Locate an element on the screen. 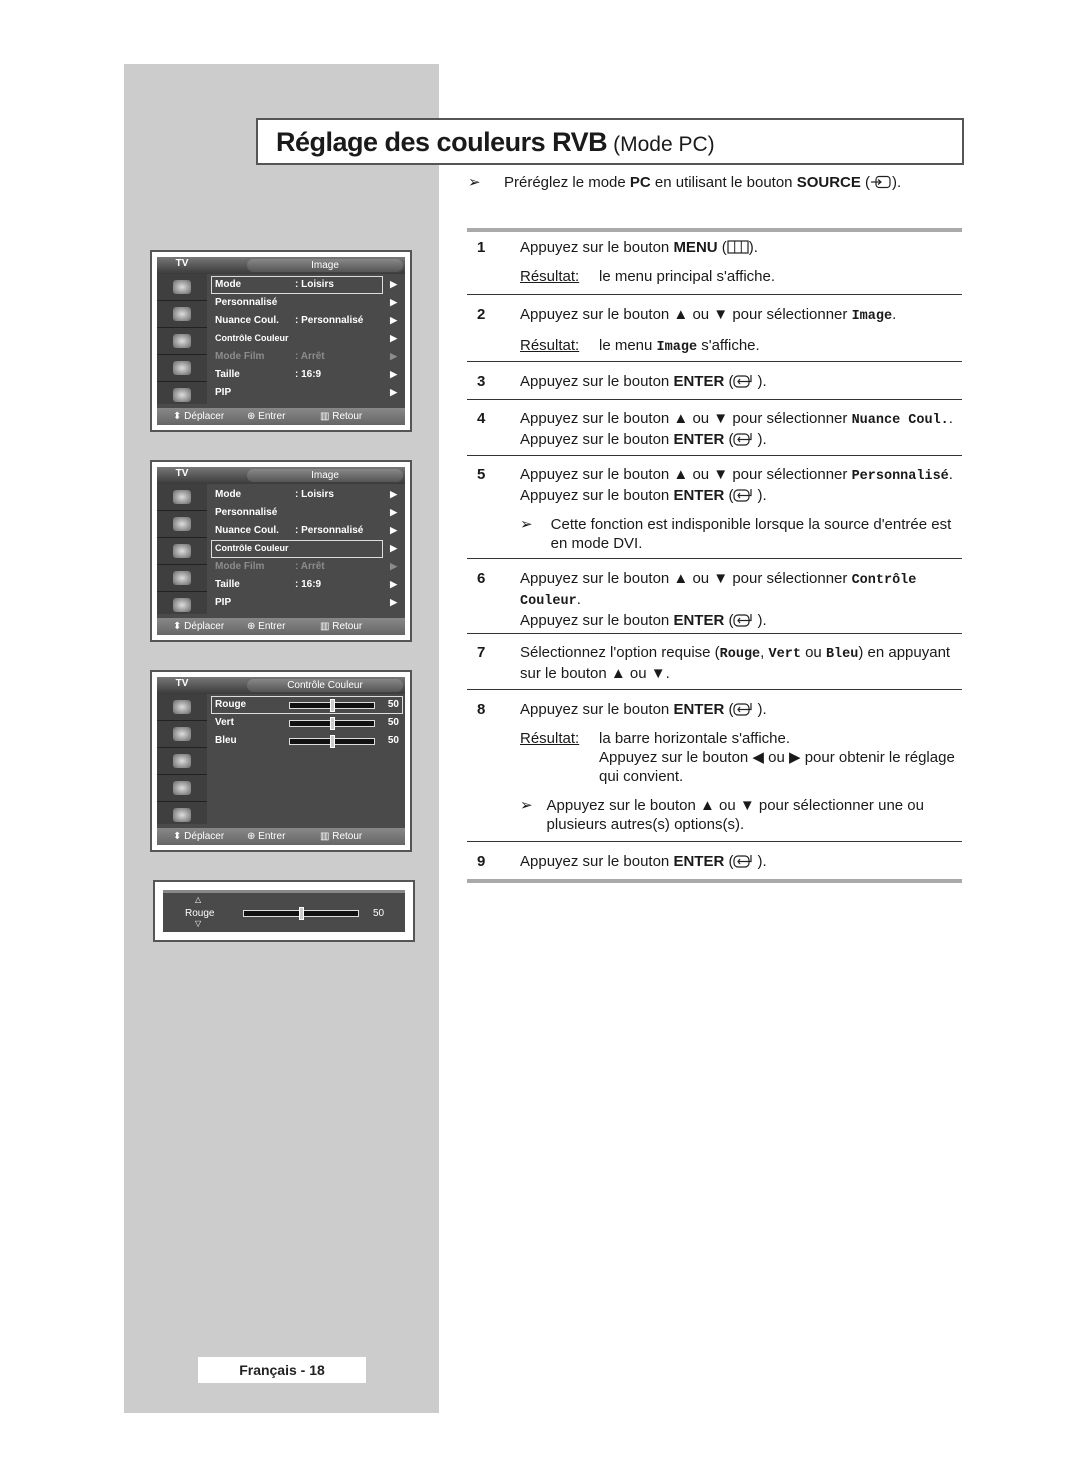 Image resolution: width=1080 pixels, height=1473 pixels. kw-menu: MENU is located at coordinates (695, 247).